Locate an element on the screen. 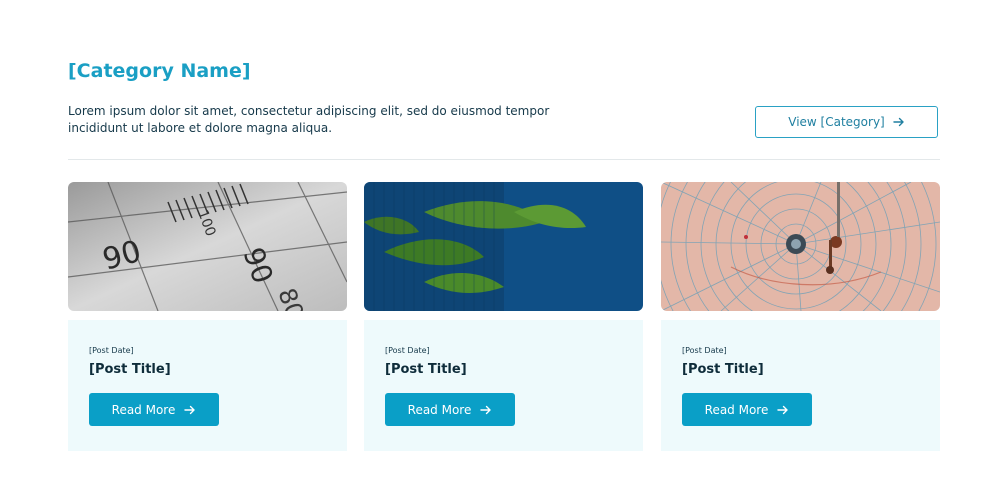  chart-recorder-dial-image is located at coordinates (800, 246).